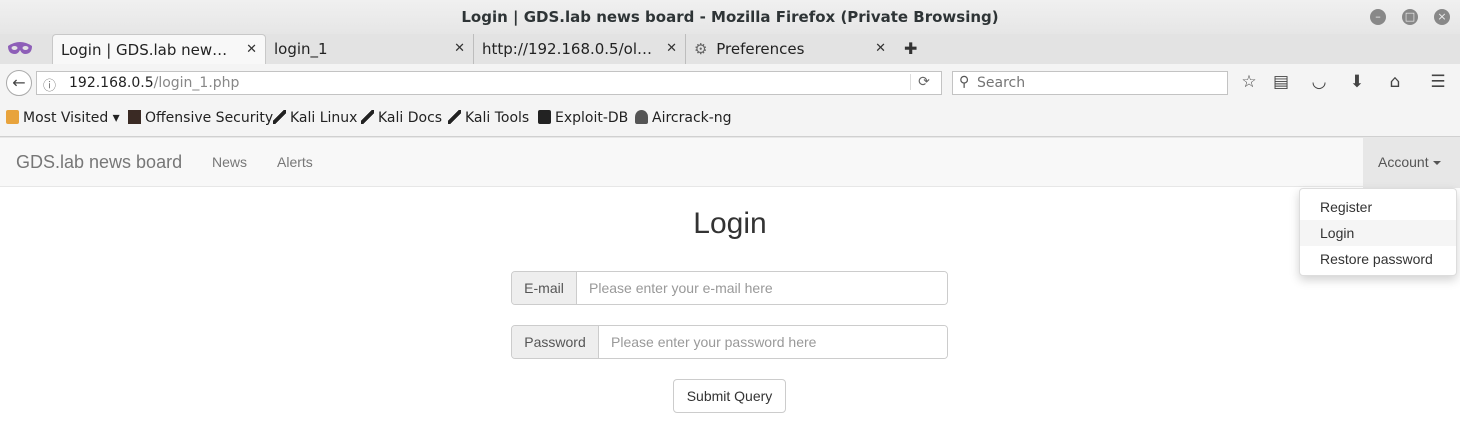  Describe the element at coordinates (229, 162) in the screenshot. I see `nav-link-news: News` at that location.